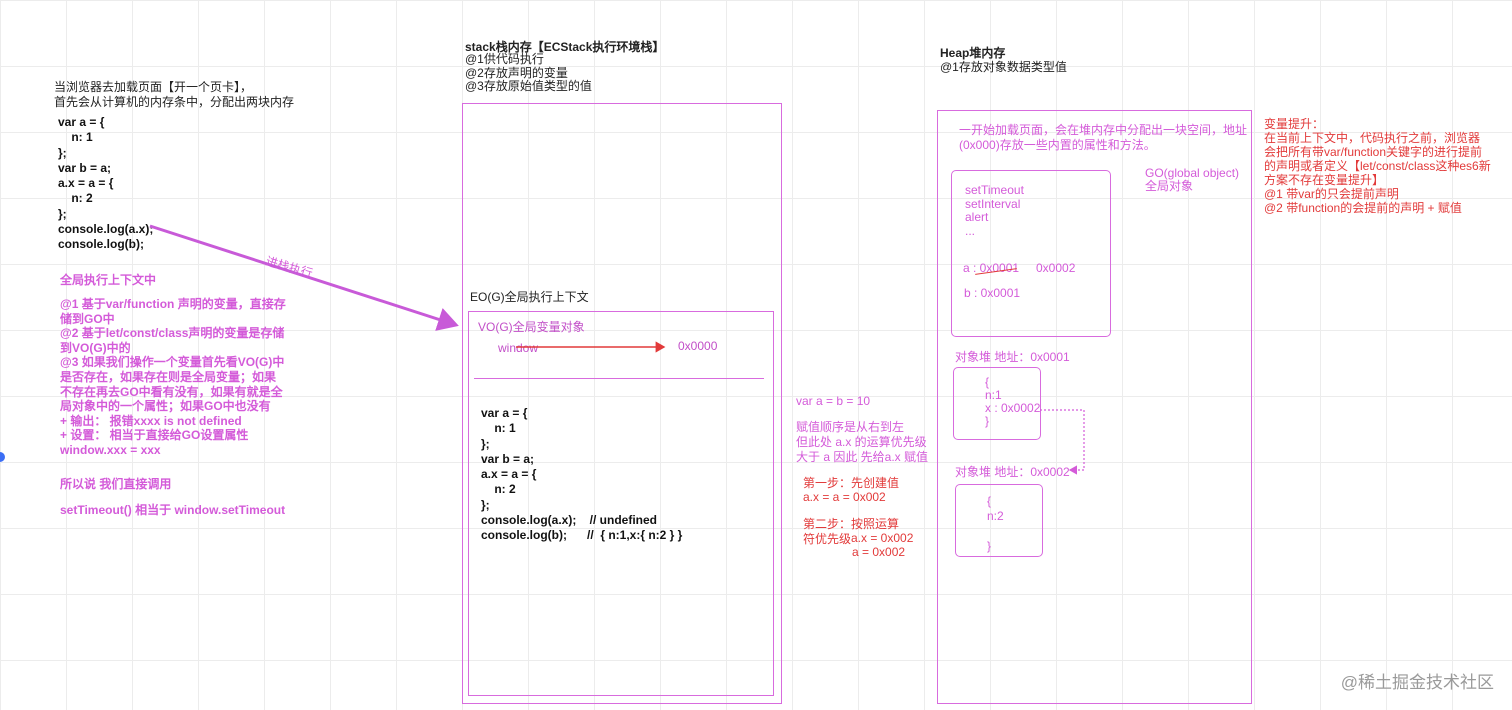 The width and height of the screenshot is (1512, 710). What do you see at coordinates (973, 53) in the screenshot?
I see `heap-title: Heap堆内存` at bounding box center [973, 53].